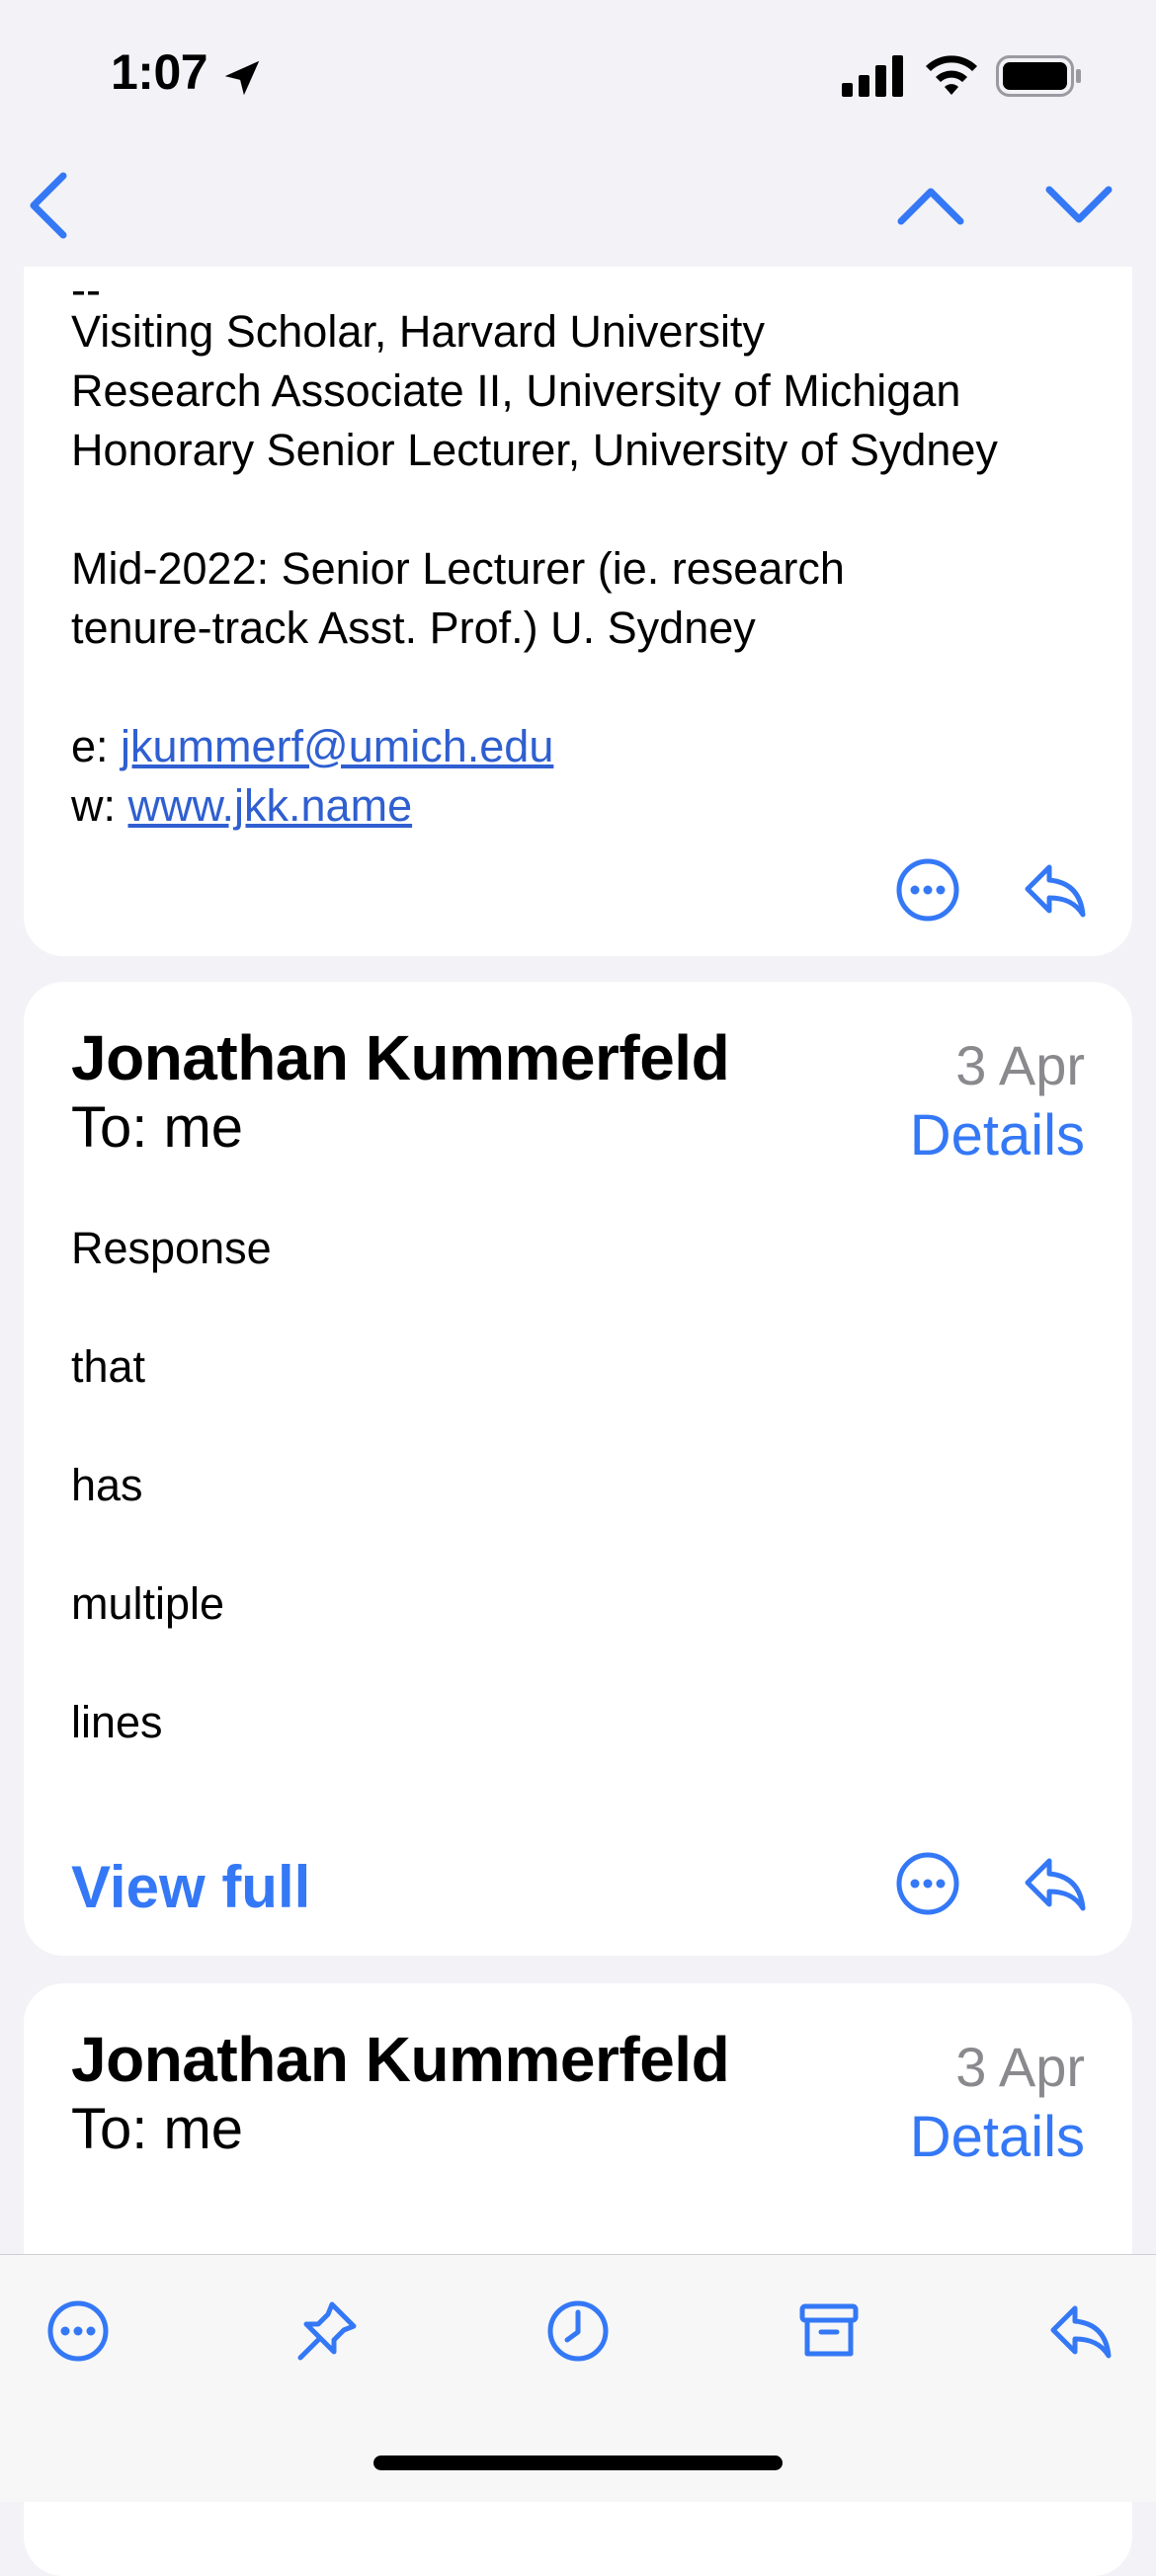  Describe the element at coordinates (578, 2331) in the screenshot. I see `clock-icon` at that location.